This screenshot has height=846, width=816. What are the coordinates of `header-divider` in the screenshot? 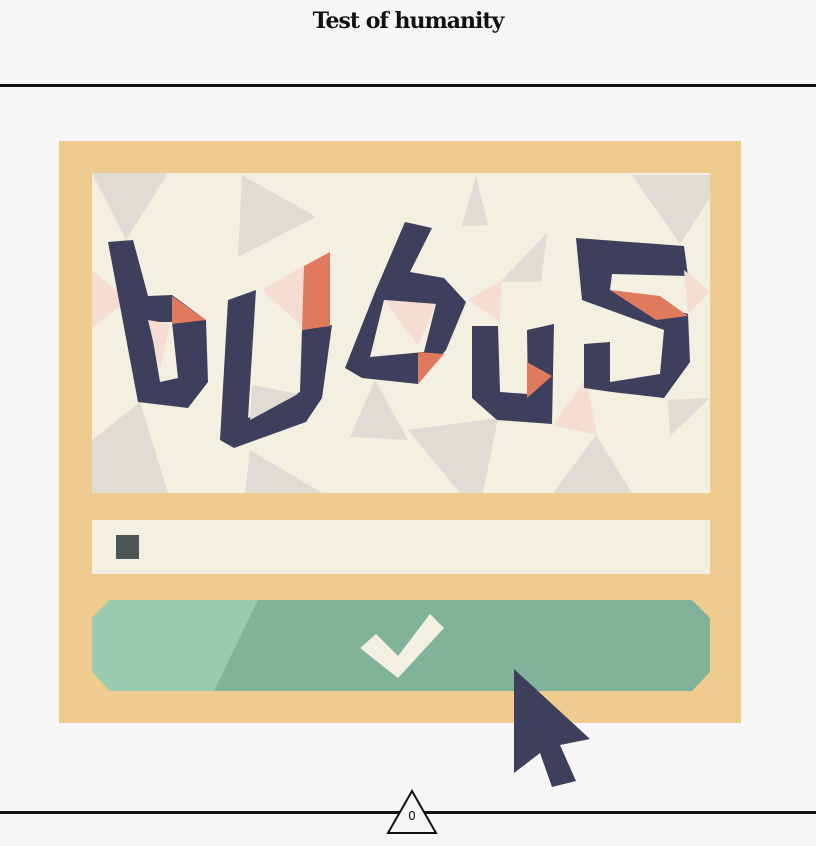 It's located at (408, 85).